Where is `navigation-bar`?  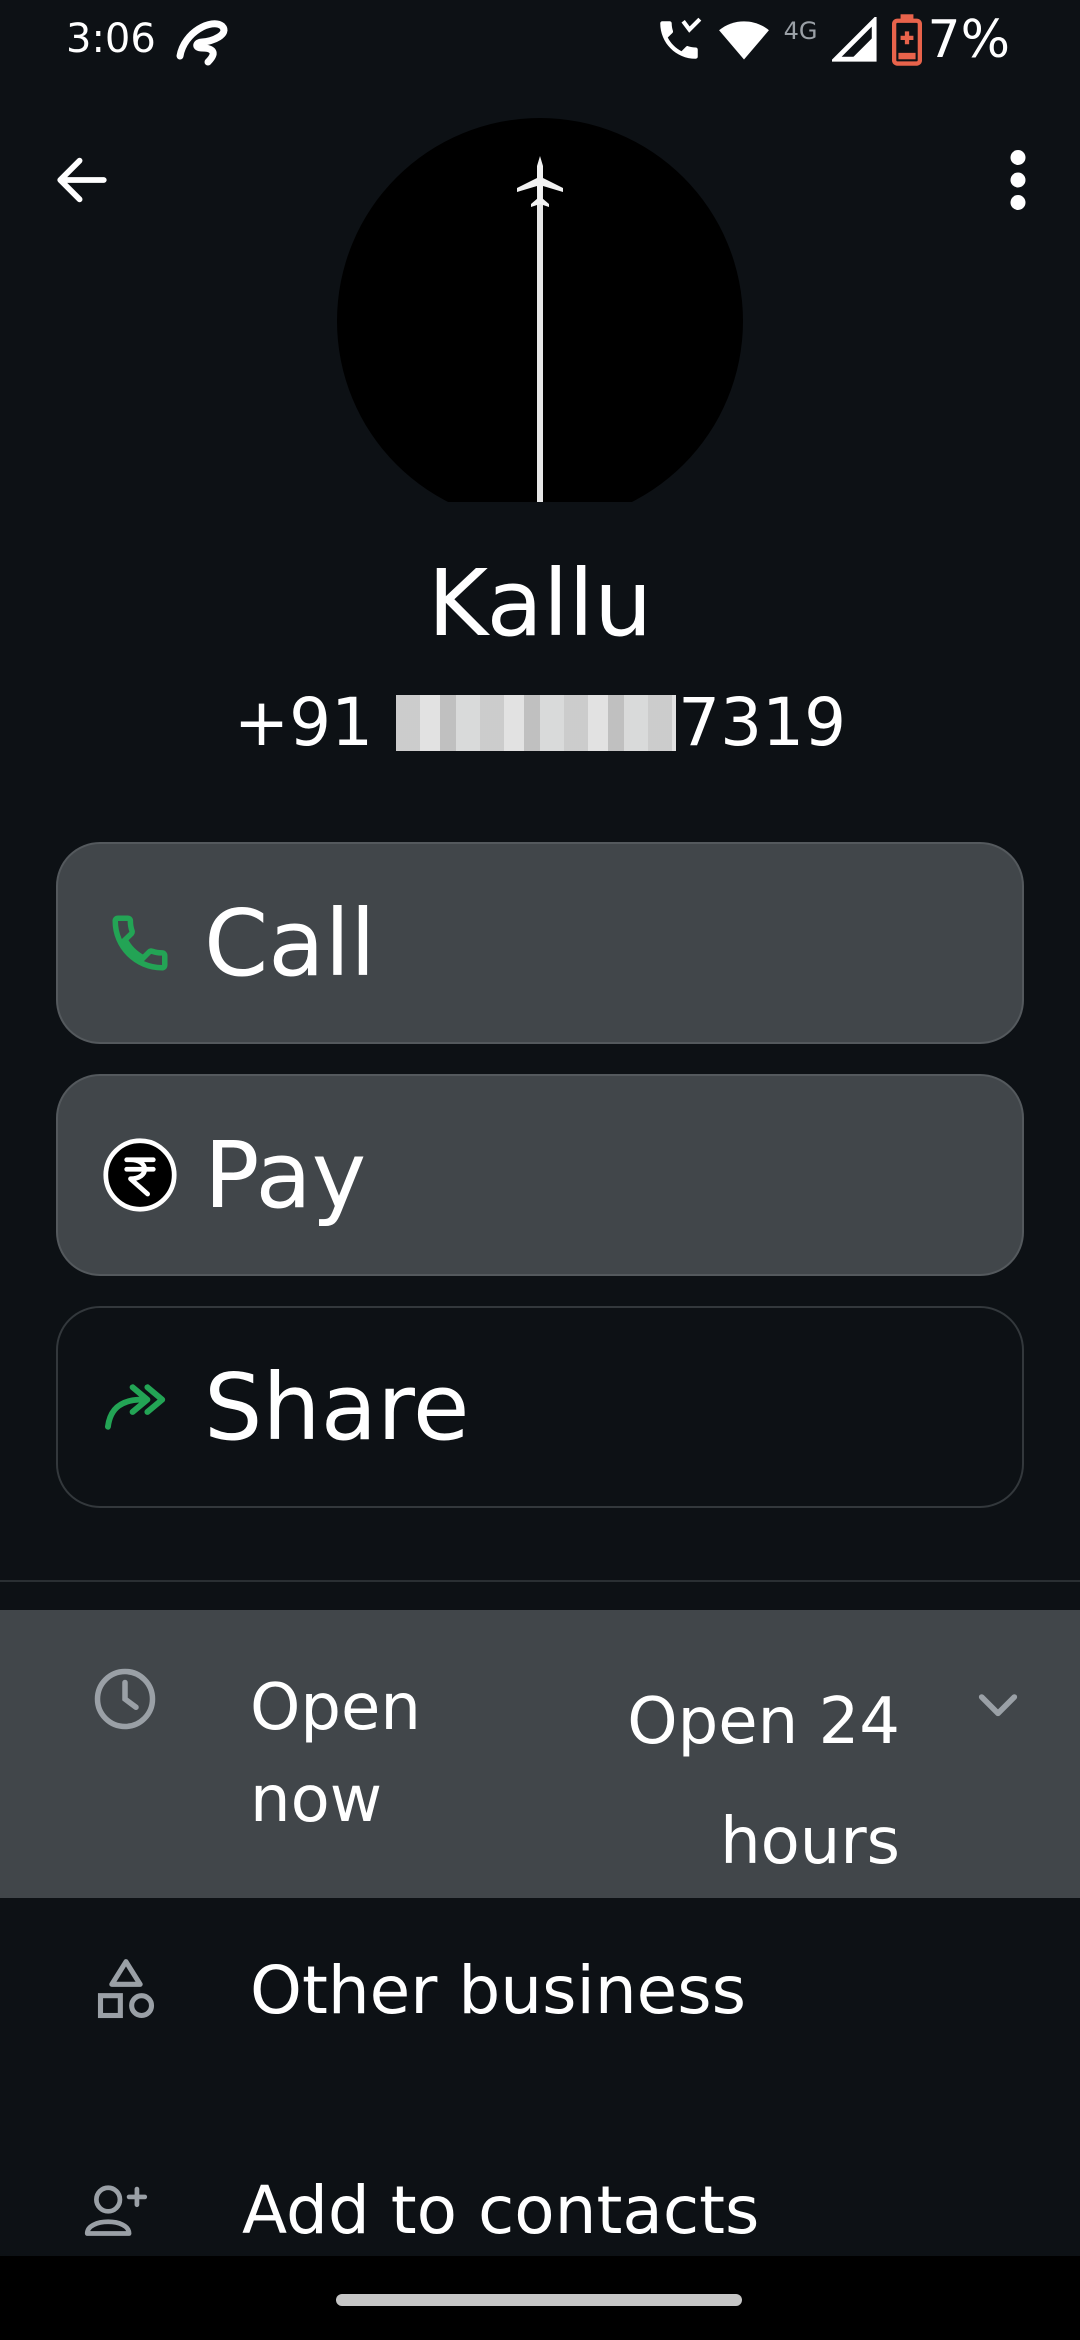 navigation-bar is located at coordinates (540, 2298).